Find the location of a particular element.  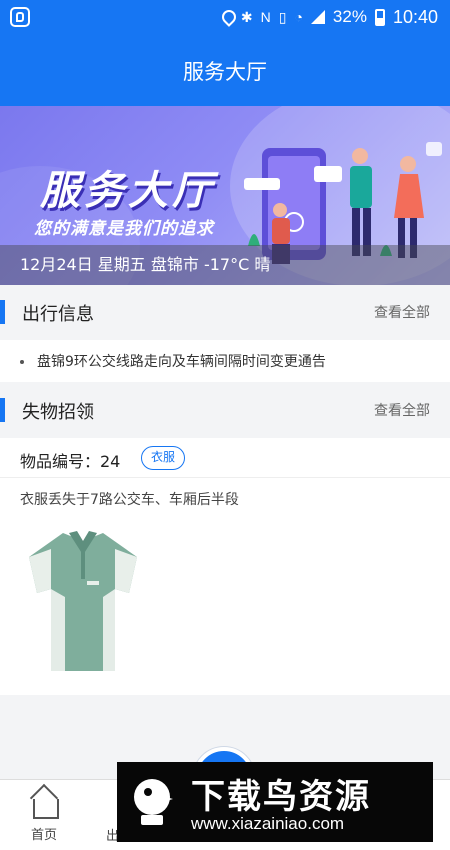

banner-headline: 服务大厅 is located at coordinates (128, 191).